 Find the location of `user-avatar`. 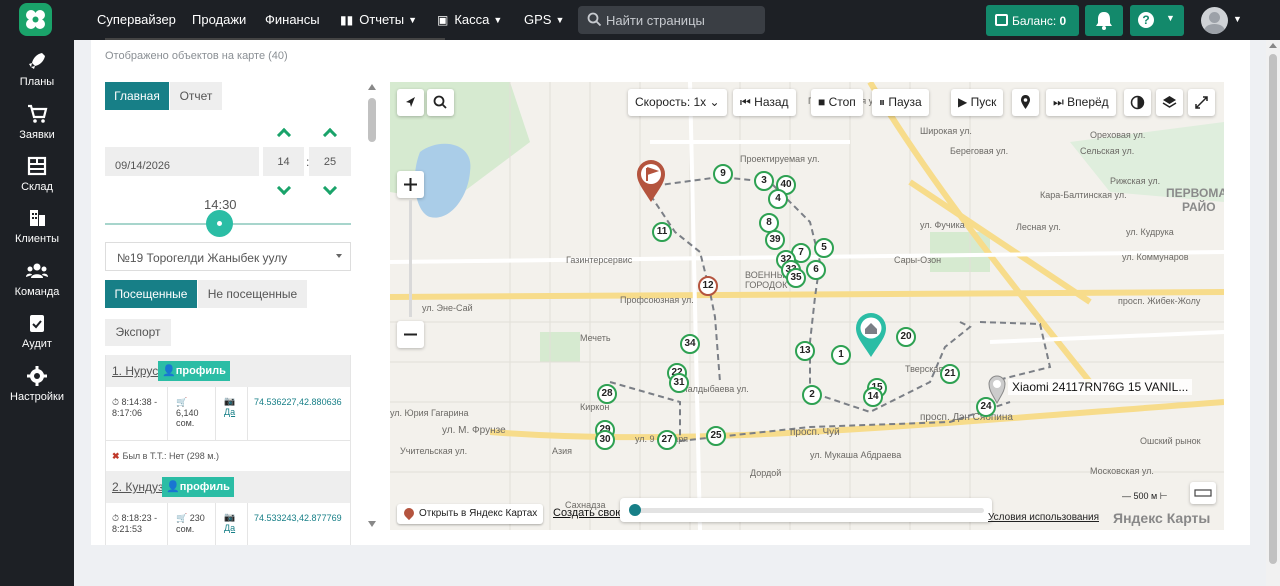

user-avatar is located at coordinates (1214, 20).